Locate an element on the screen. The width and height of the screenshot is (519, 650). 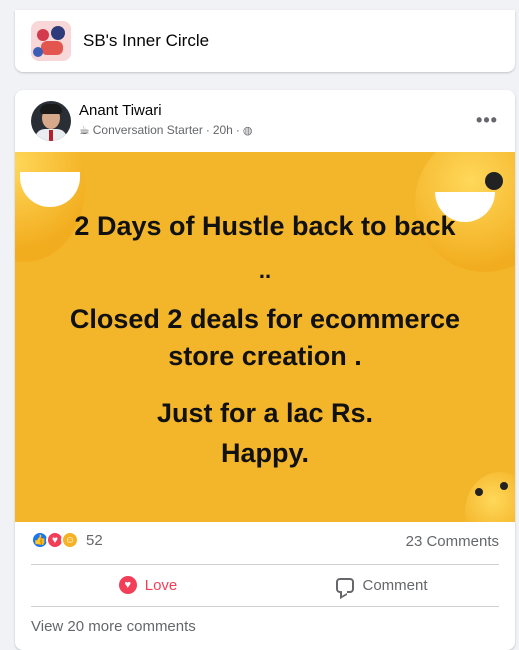
image-text-line: Happy. is located at coordinates (264, 453).